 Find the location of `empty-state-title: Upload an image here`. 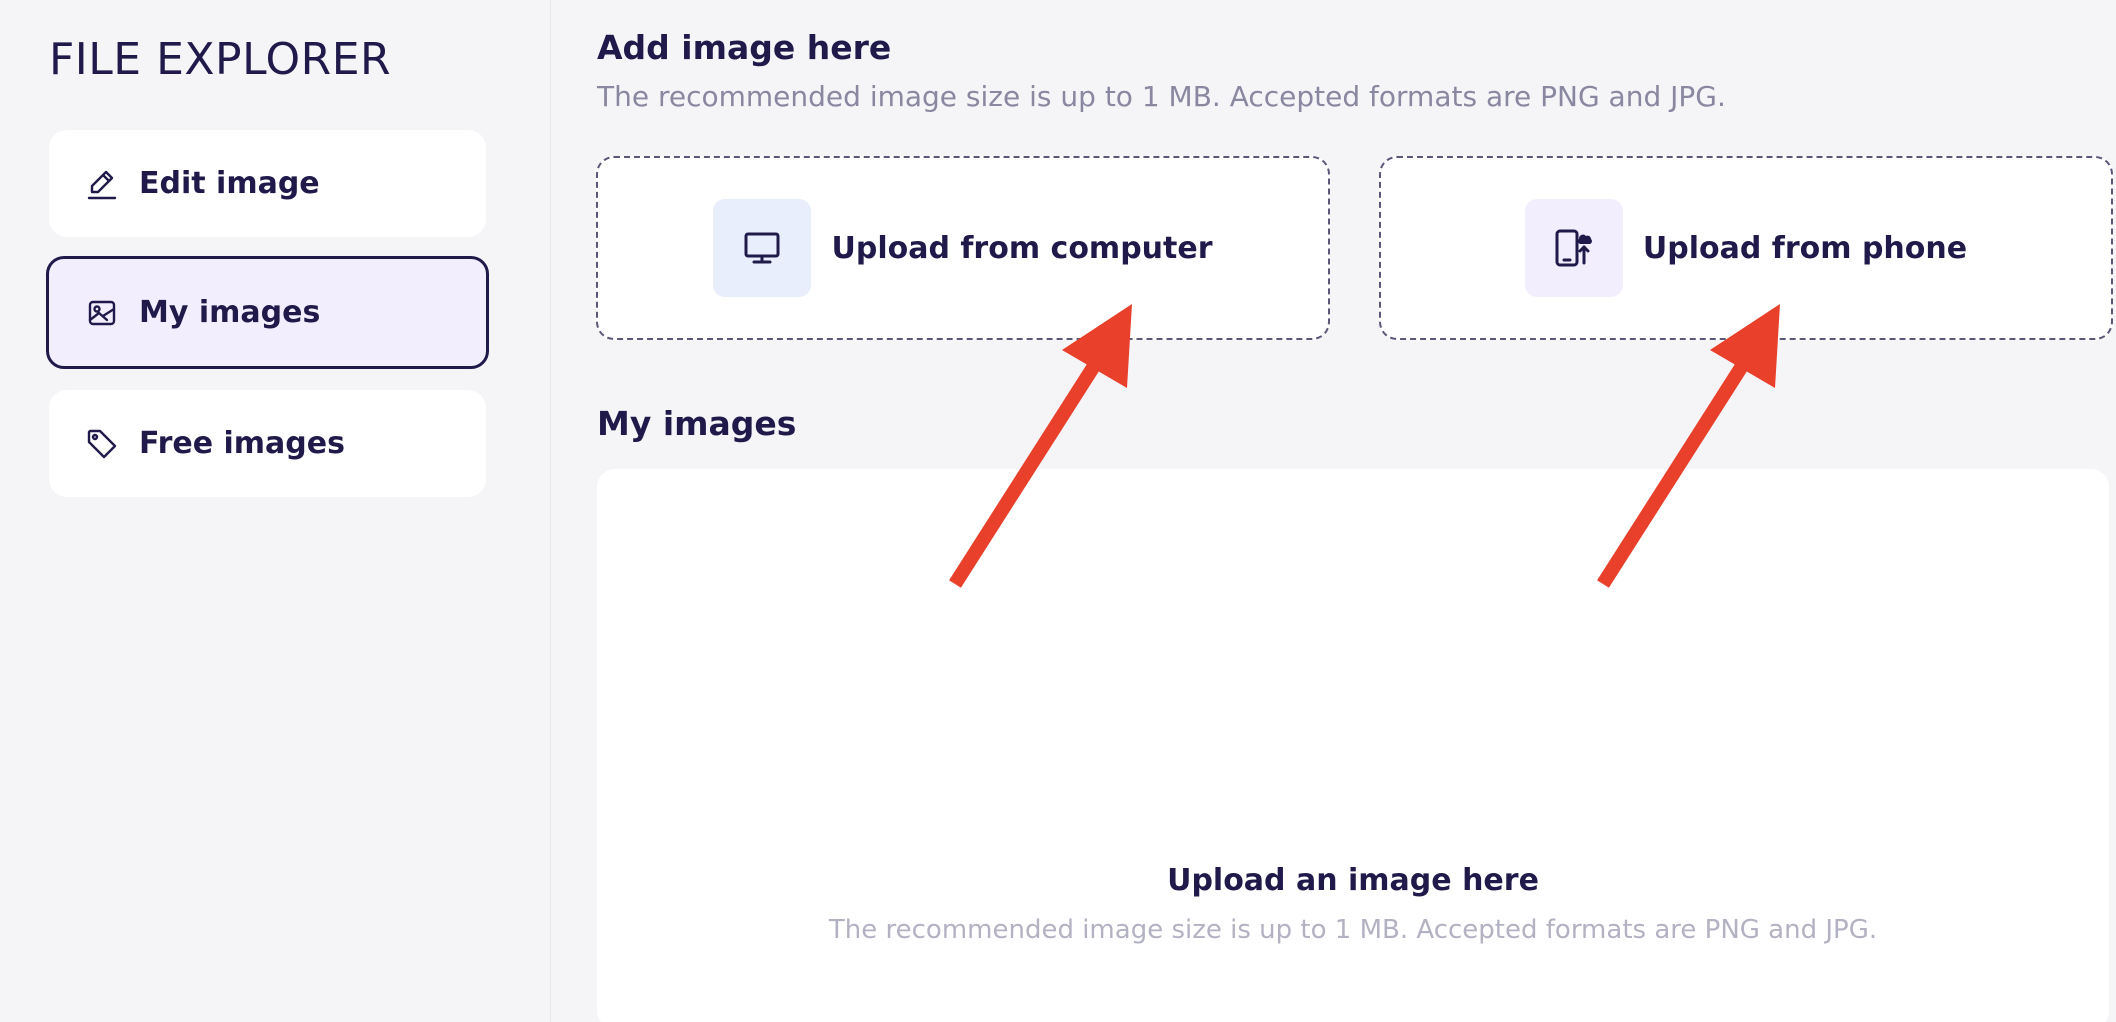

empty-state-title: Upload an image here is located at coordinates (1353, 880).